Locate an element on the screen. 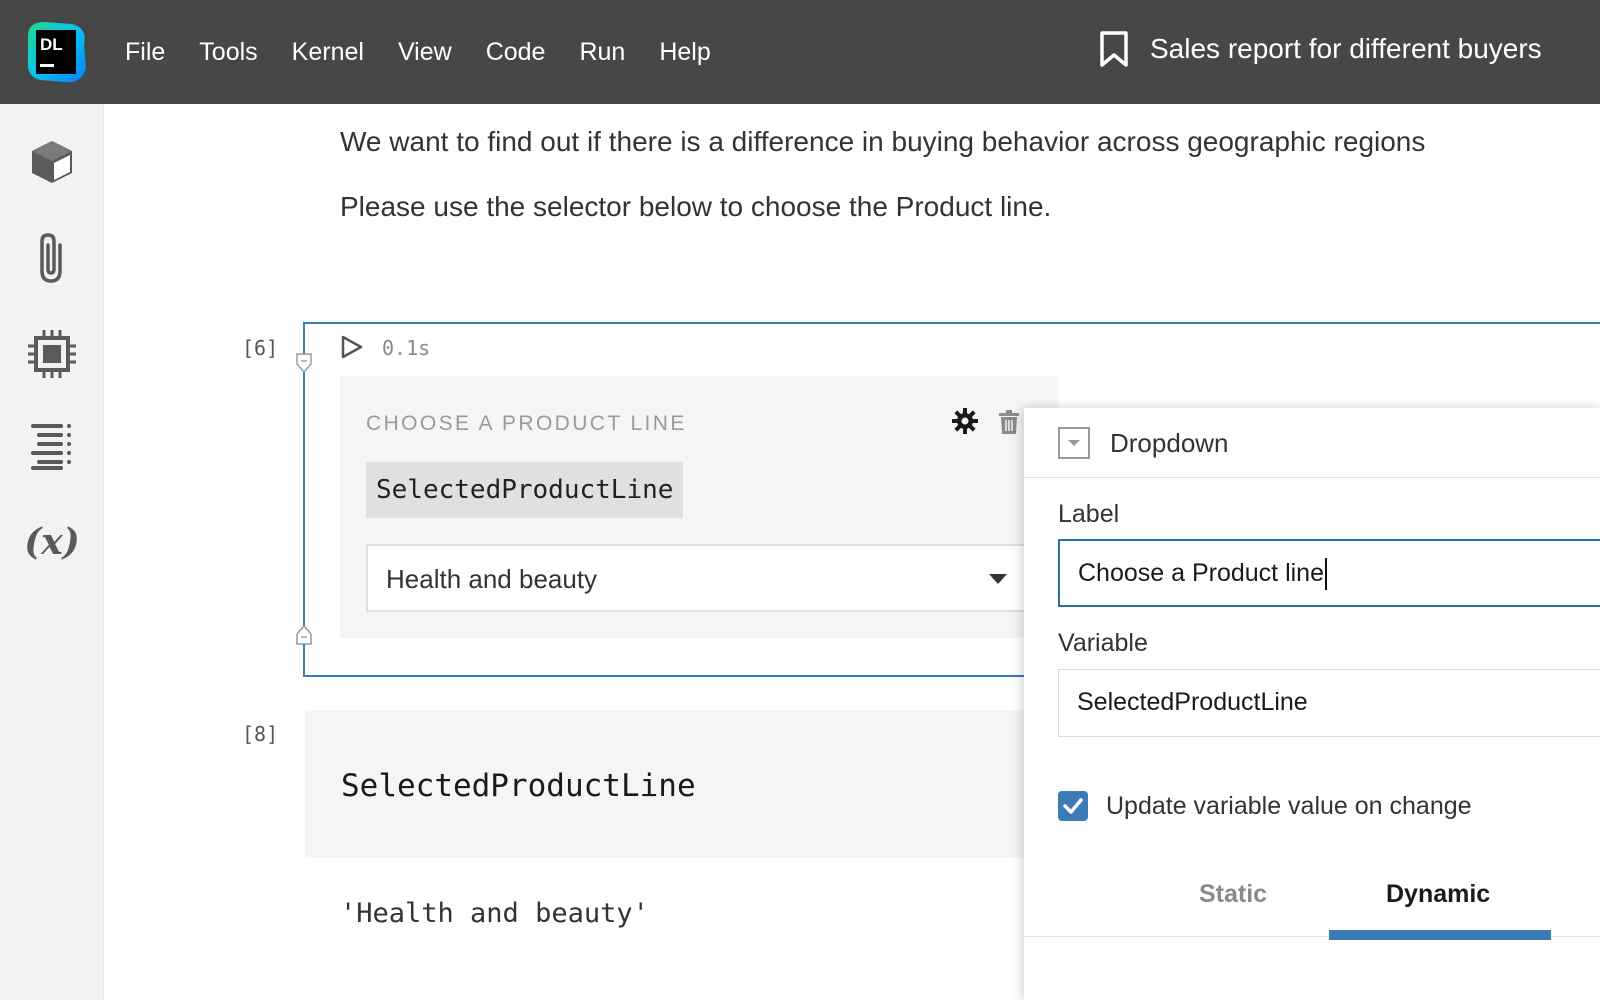 Image resolution: width=1600 pixels, height=1000 pixels. fold-bottom-icon is located at coordinates (304, 635).